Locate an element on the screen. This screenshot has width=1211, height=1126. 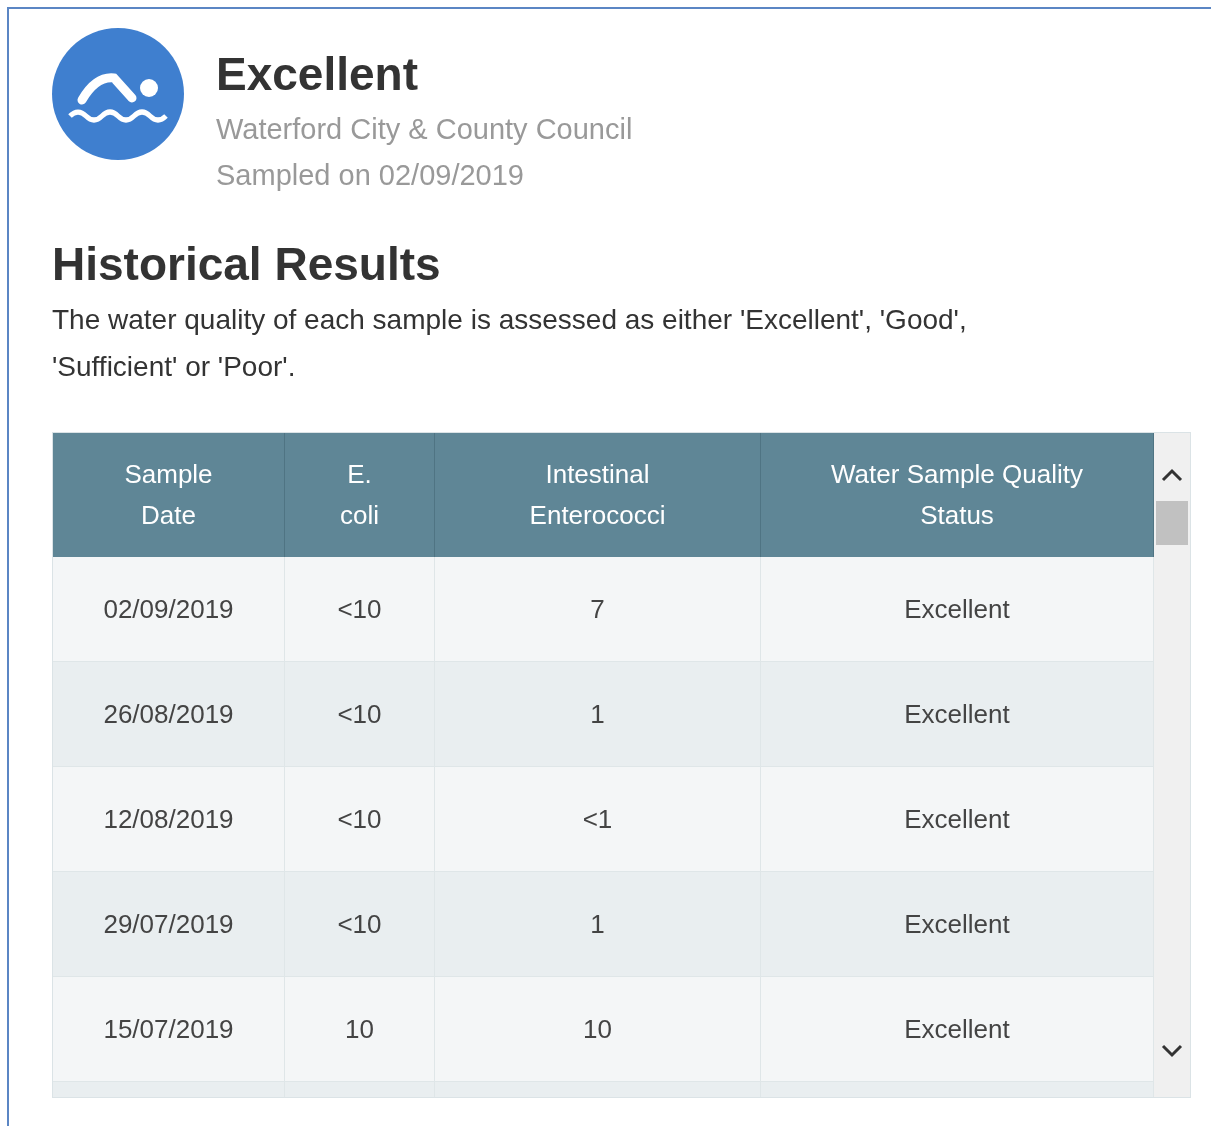
table-cell: <1 is located at coordinates (598, 819).